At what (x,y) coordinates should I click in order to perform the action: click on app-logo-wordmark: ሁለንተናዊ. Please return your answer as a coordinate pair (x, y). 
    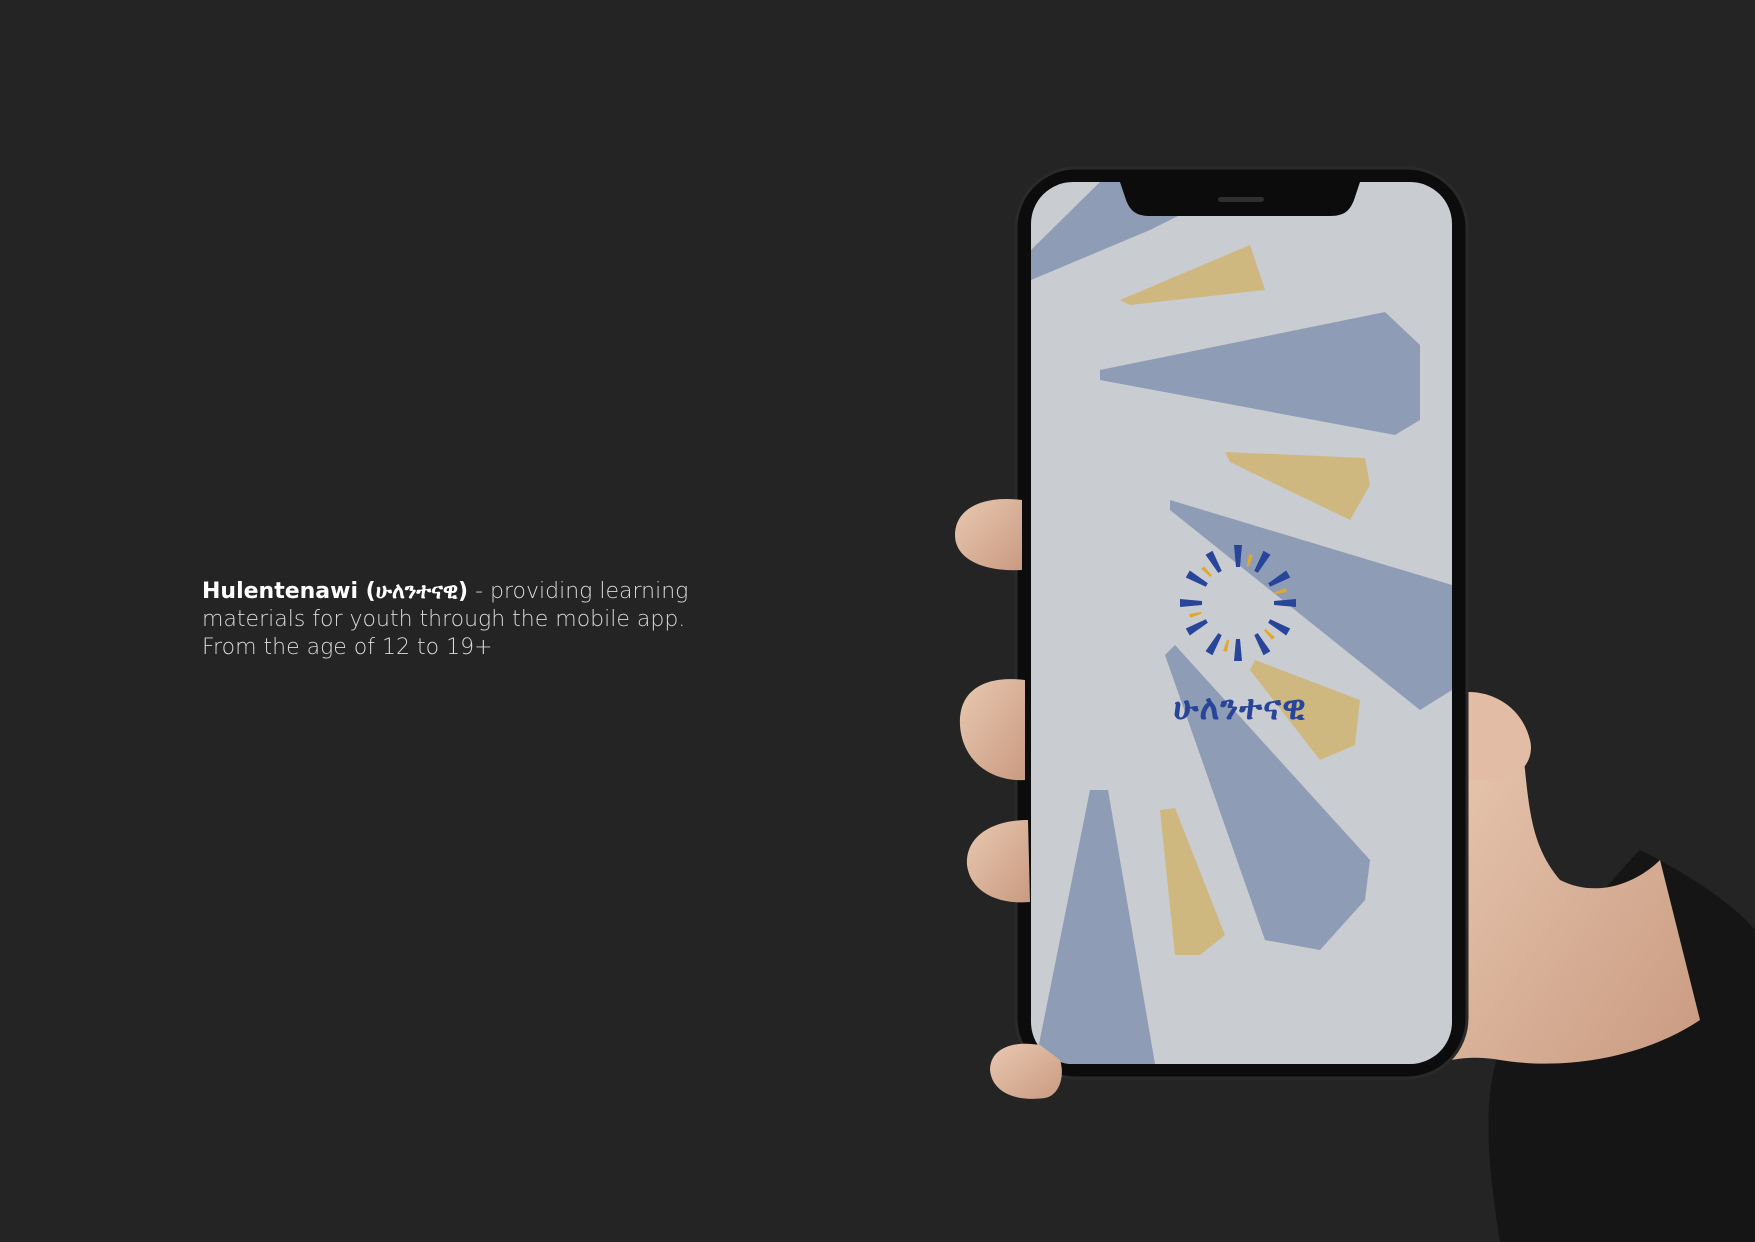
    Looking at the image, I should click on (1240, 708).